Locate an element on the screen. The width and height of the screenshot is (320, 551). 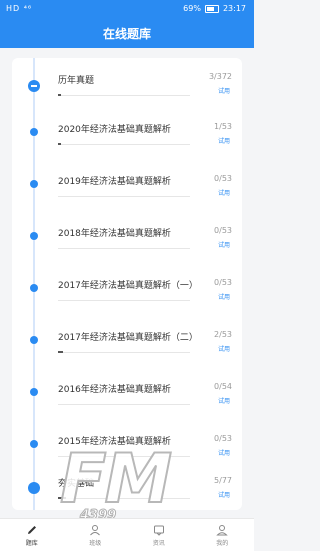
item-count: 5/77 is located at coordinates (223, 480).